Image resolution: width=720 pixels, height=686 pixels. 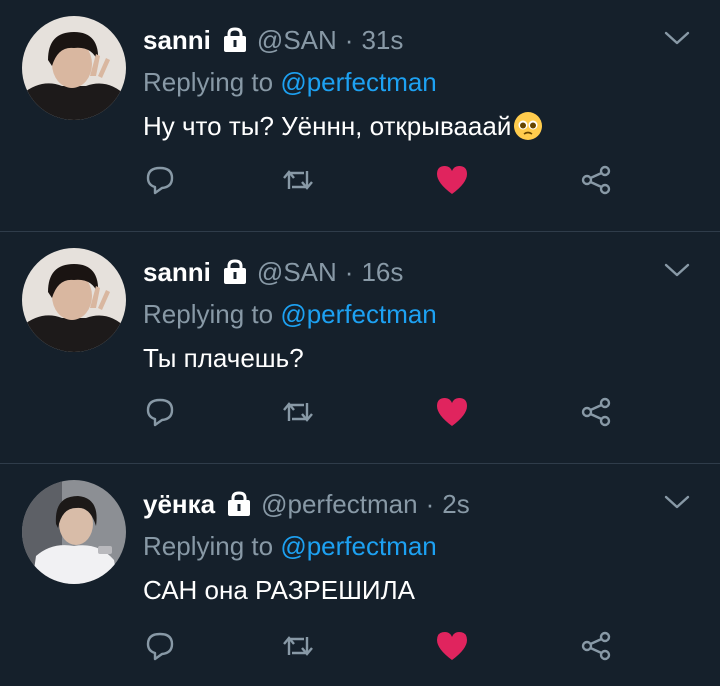 What do you see at coordinates (179, 504) in the screenshot?
I see `display-name: уёнка` at bounding box center [179, 504].